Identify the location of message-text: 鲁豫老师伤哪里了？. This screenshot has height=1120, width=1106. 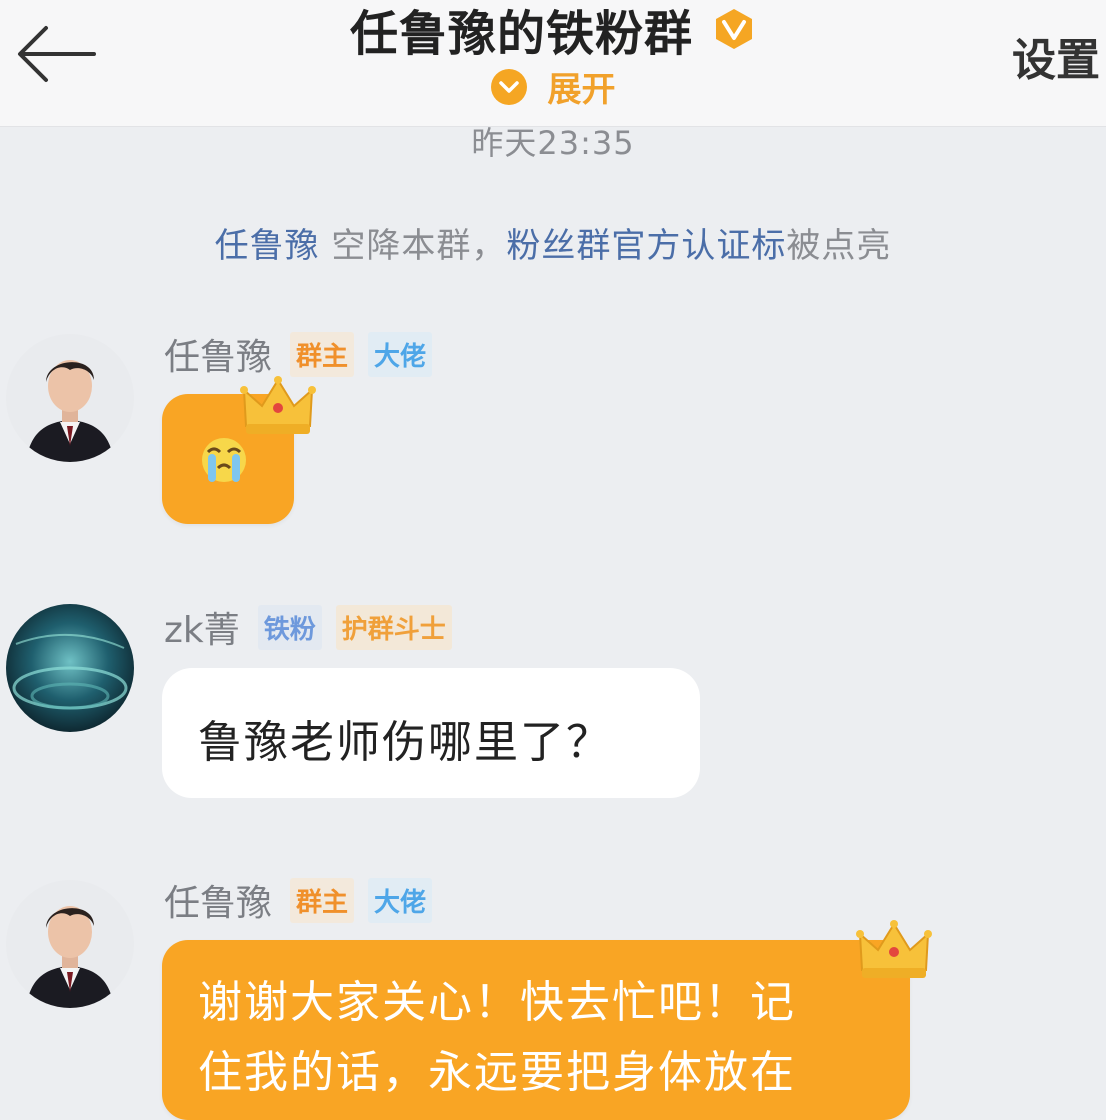
(405, 742).